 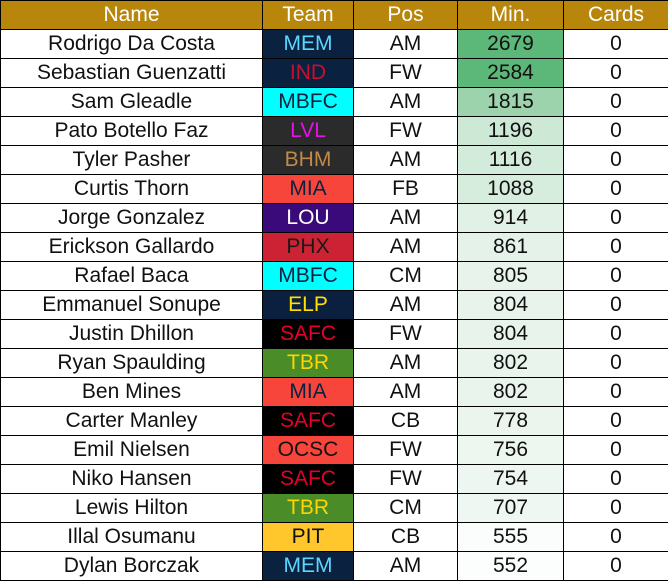 I want to click on table-row: Sebastian GuenzattiINDFW25840, so click(x=334, y=73).